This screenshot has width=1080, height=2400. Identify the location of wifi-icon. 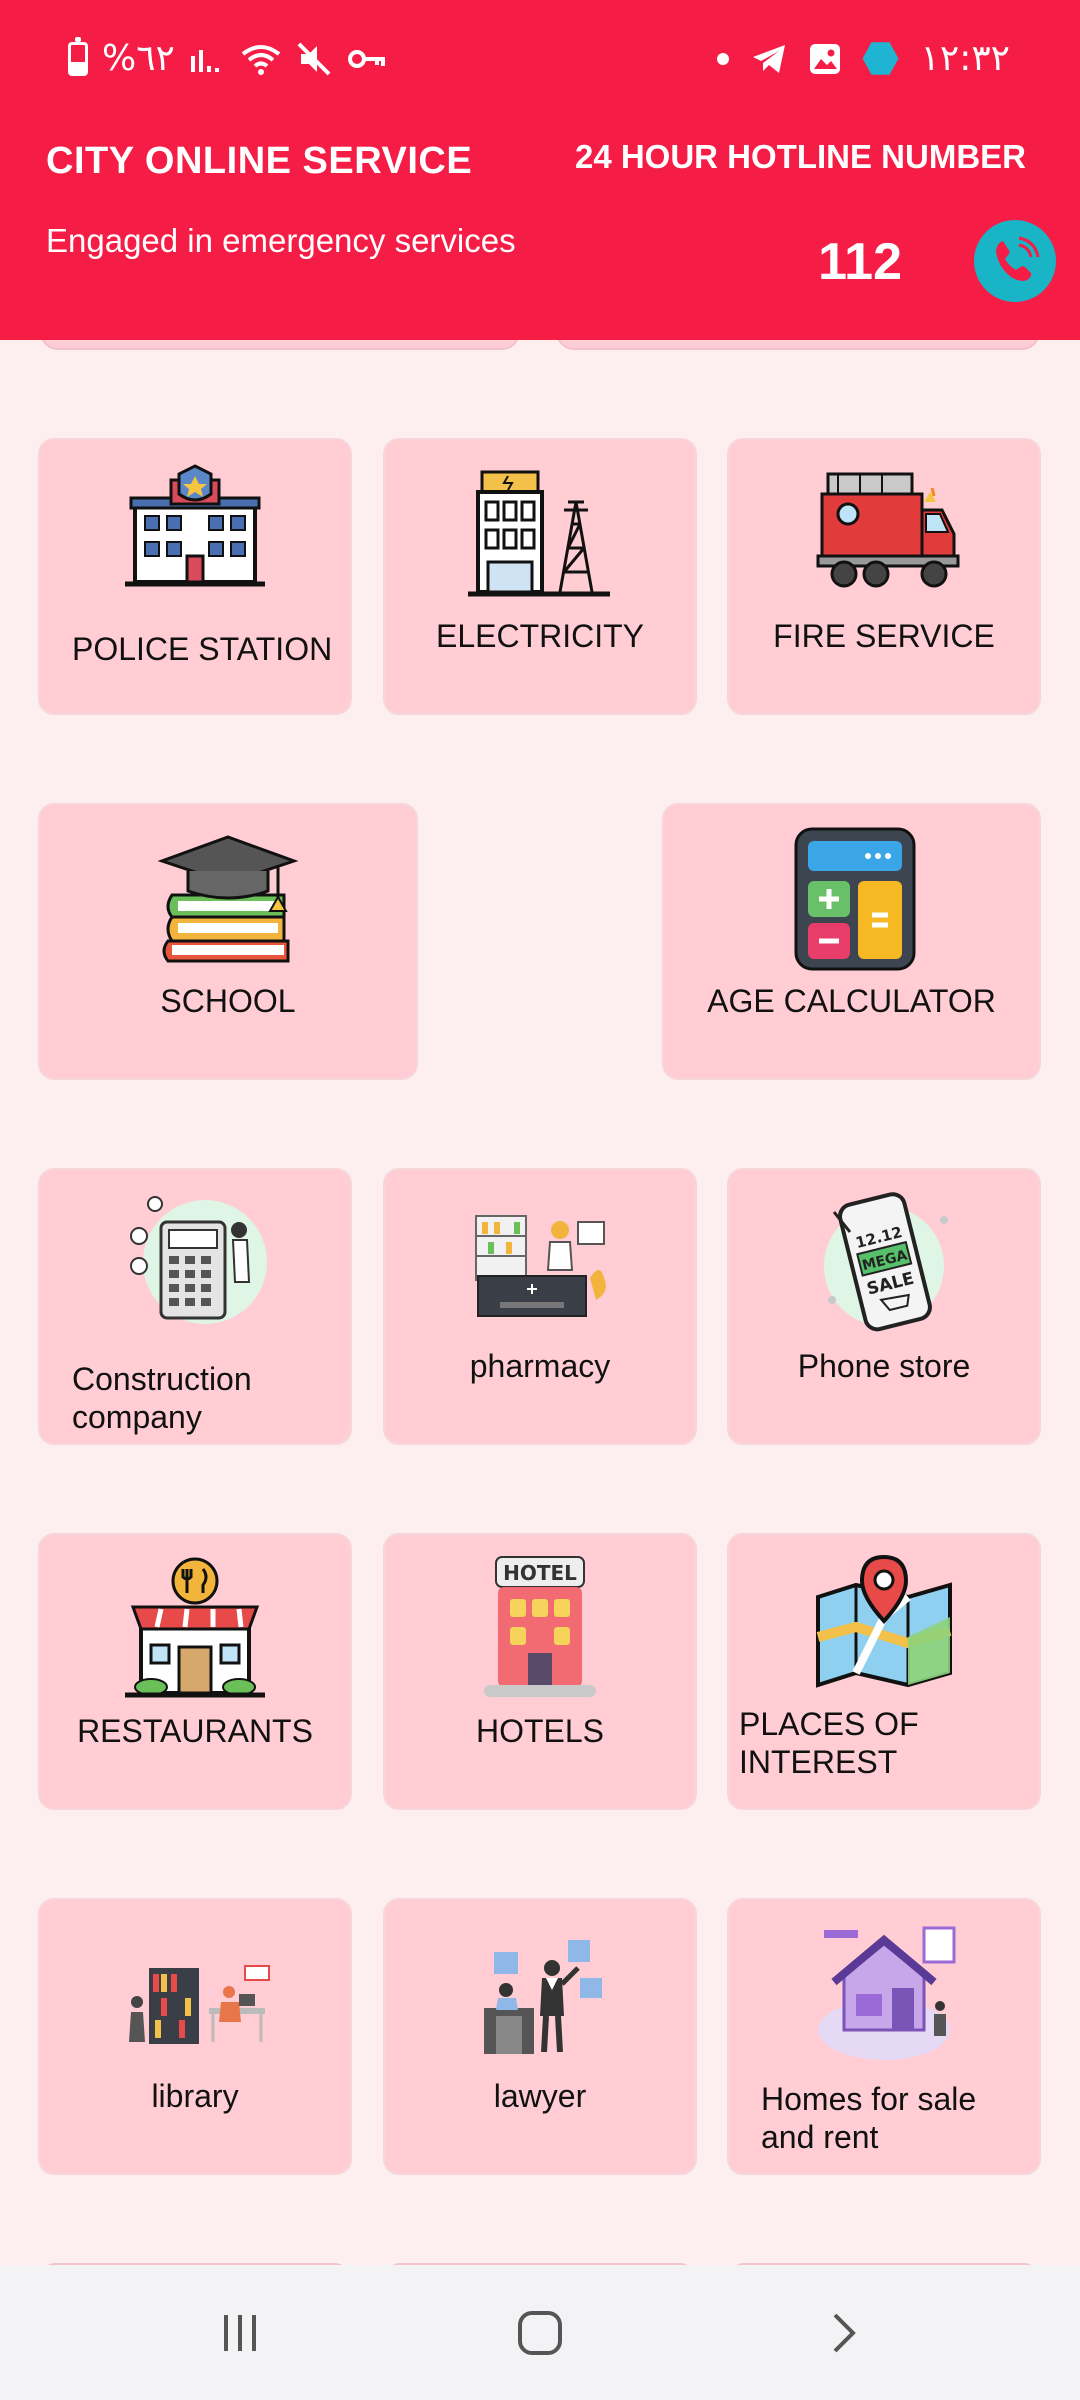
(261, 59).